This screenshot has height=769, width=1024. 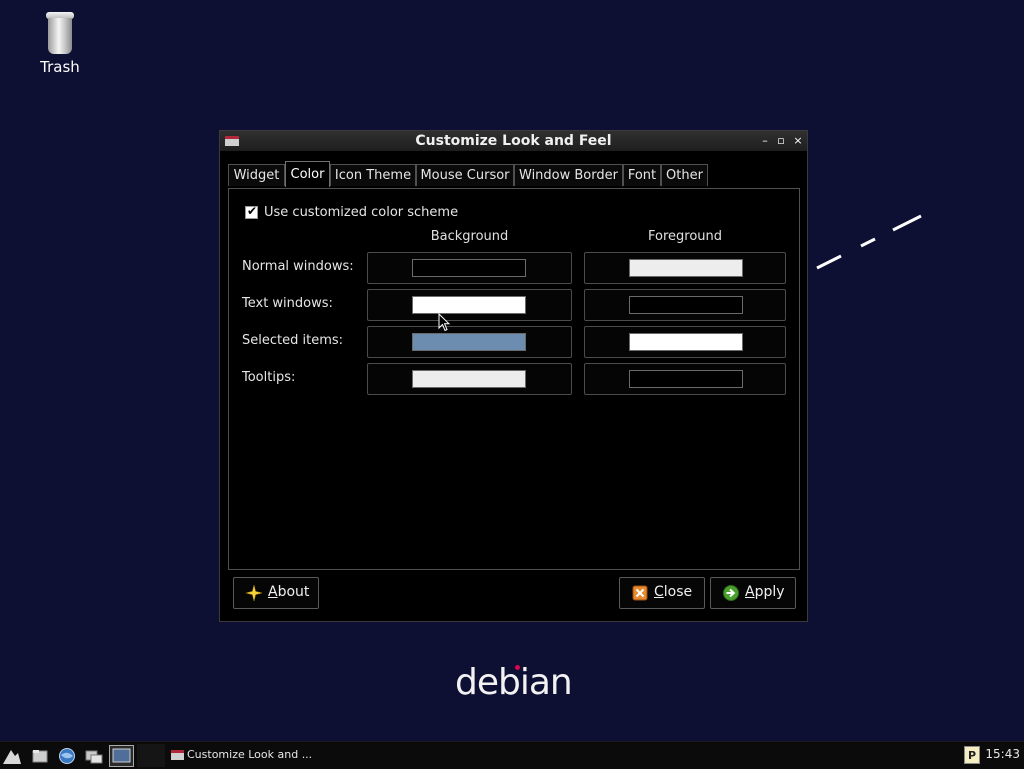 What do you see at coordinates (94, 756) in the screenshot?
I see `desktop-windows-icon` at bounding box center [94, 756].